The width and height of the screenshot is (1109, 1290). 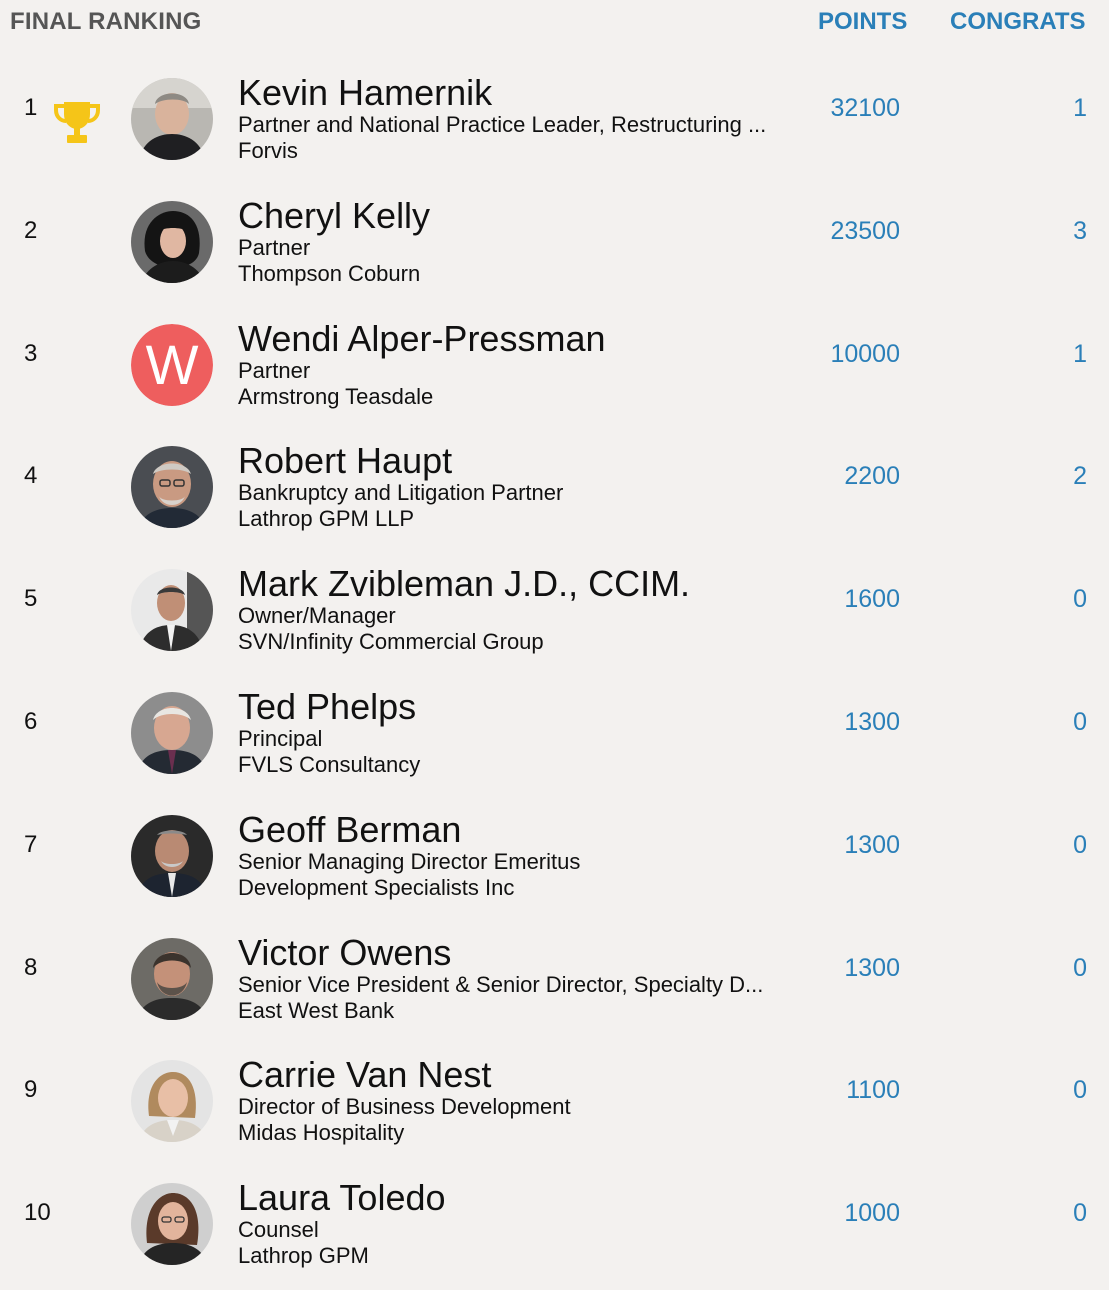 I want to click on rank-number: 8, so click(x=31, y=967).